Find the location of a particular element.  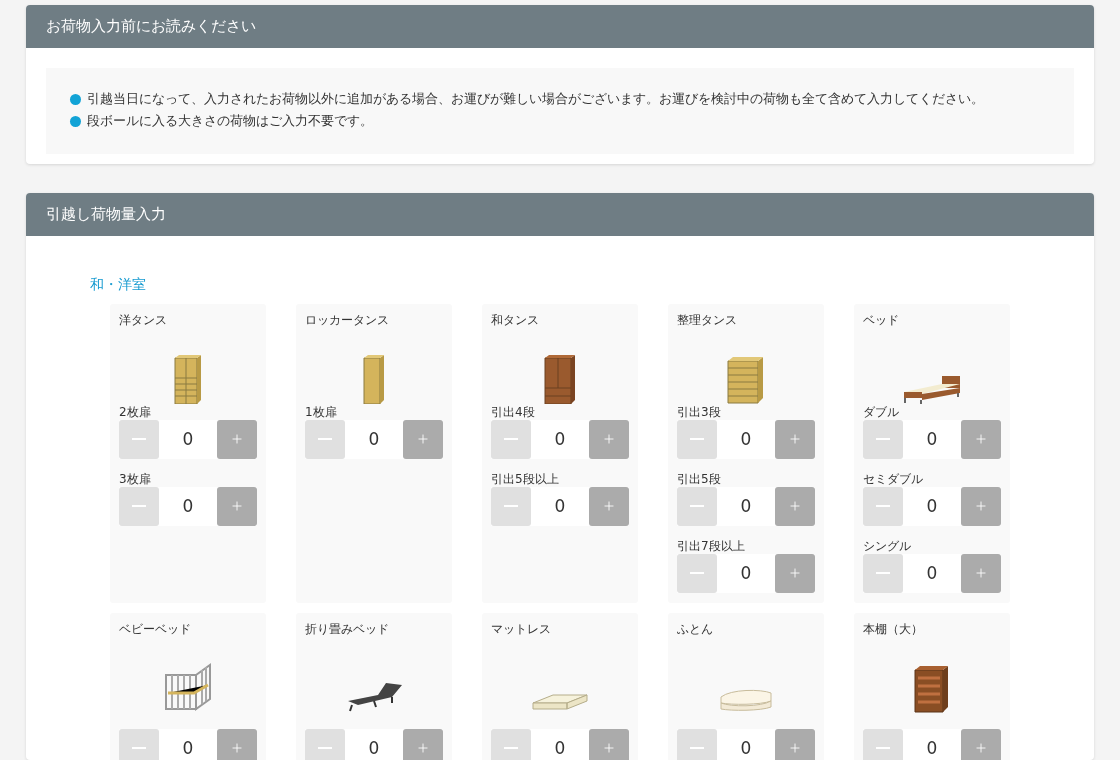

size-label: セミダブル is located at coordinates (893, 478).